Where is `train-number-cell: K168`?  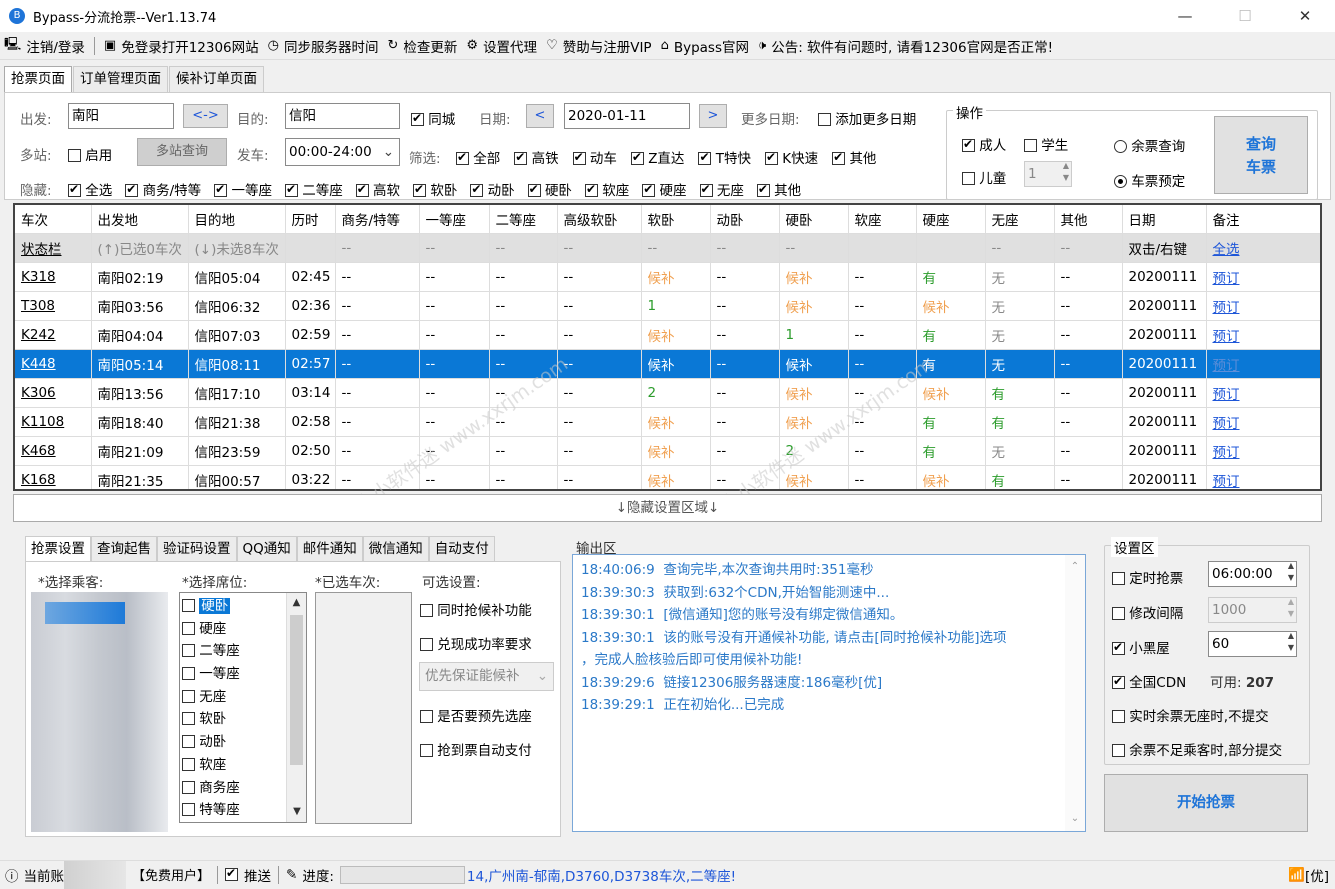
train-number-cell: K168 is located at coordinates (53, 477).